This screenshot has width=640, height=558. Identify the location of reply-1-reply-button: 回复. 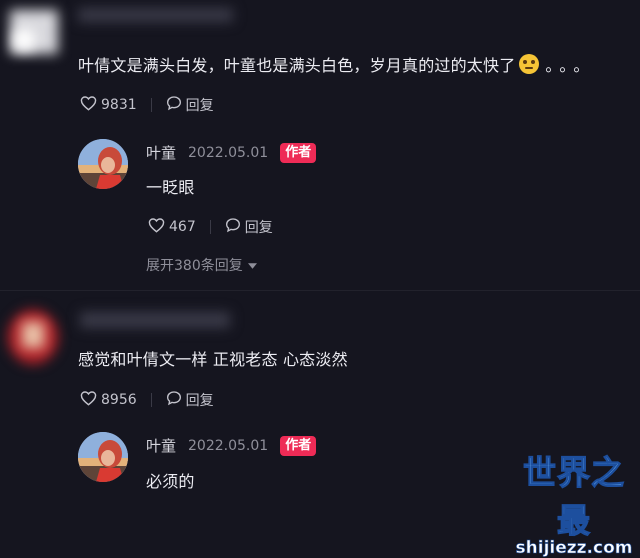
(249, 227).